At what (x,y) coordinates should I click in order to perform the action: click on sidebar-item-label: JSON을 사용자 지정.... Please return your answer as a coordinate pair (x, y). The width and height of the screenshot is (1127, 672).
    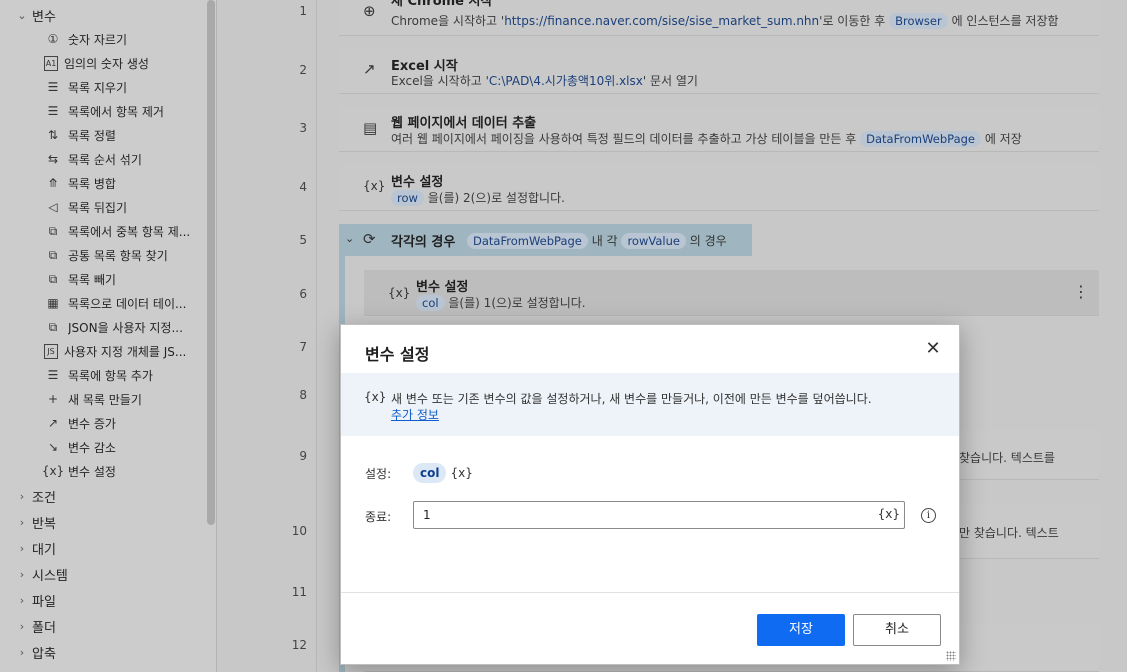
    Looking at the image, I should click on (125, 327).